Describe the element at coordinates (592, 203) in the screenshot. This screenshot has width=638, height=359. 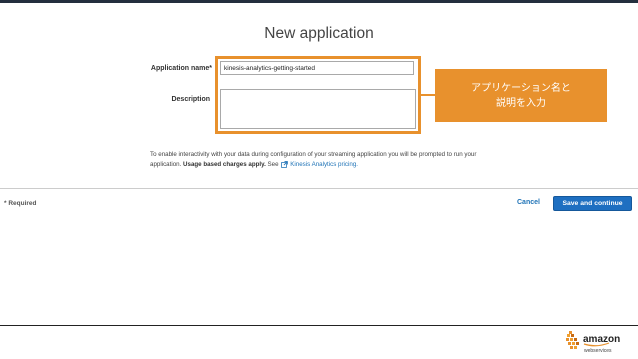
I see `save-and-continue-button: Save and continue` at that location.